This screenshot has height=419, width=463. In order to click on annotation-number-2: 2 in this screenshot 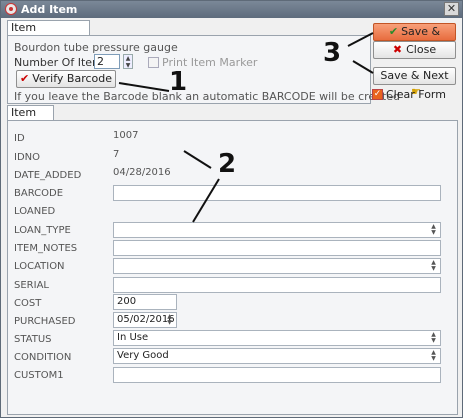, I will do `click(227, 164)`.